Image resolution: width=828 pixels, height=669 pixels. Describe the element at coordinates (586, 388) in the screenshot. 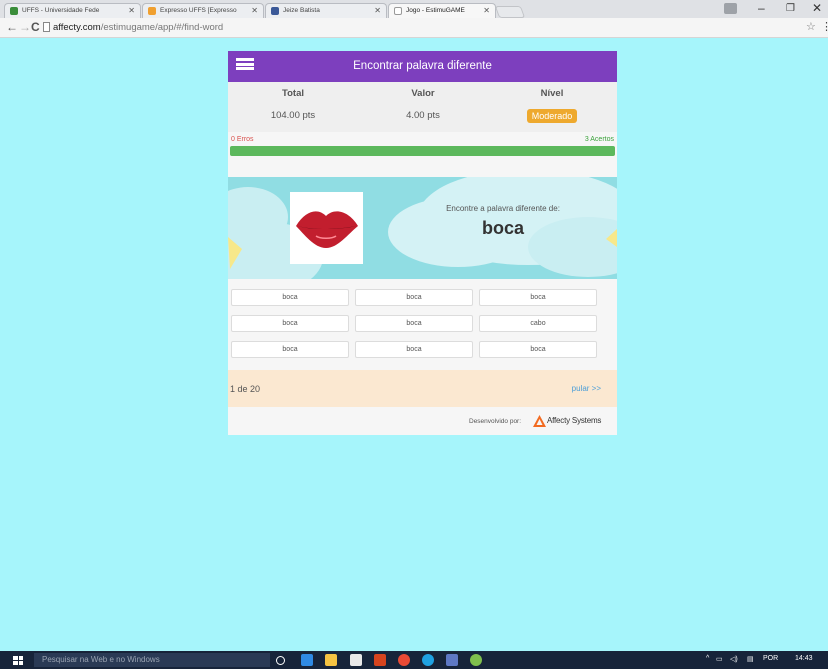

I see `skip-link: pular >>` at that location.